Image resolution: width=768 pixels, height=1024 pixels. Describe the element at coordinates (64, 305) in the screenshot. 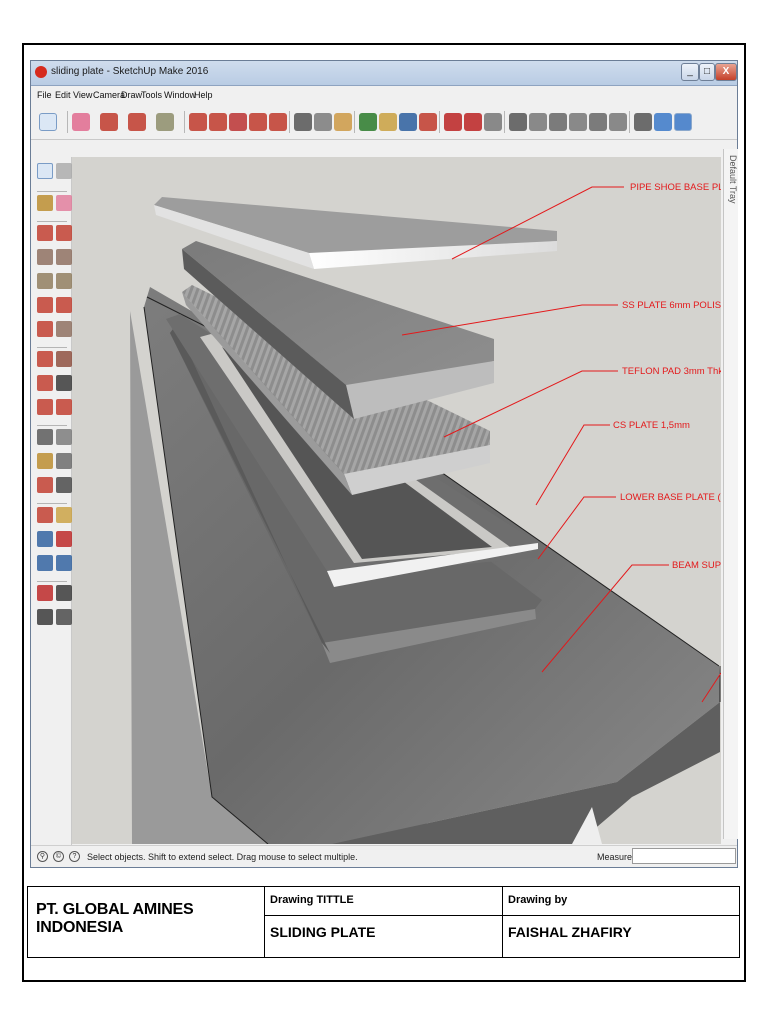

I see `pie-icon` at that location.